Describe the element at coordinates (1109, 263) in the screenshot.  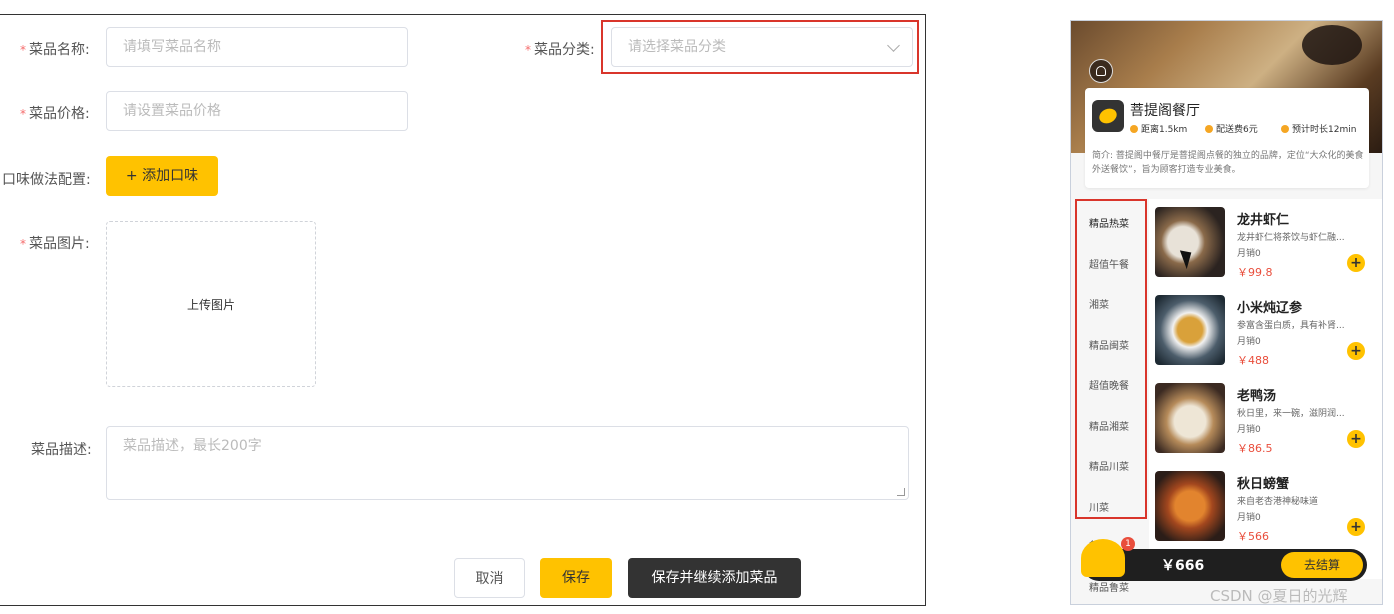
I see `category-item: 超值午餐` at that location.